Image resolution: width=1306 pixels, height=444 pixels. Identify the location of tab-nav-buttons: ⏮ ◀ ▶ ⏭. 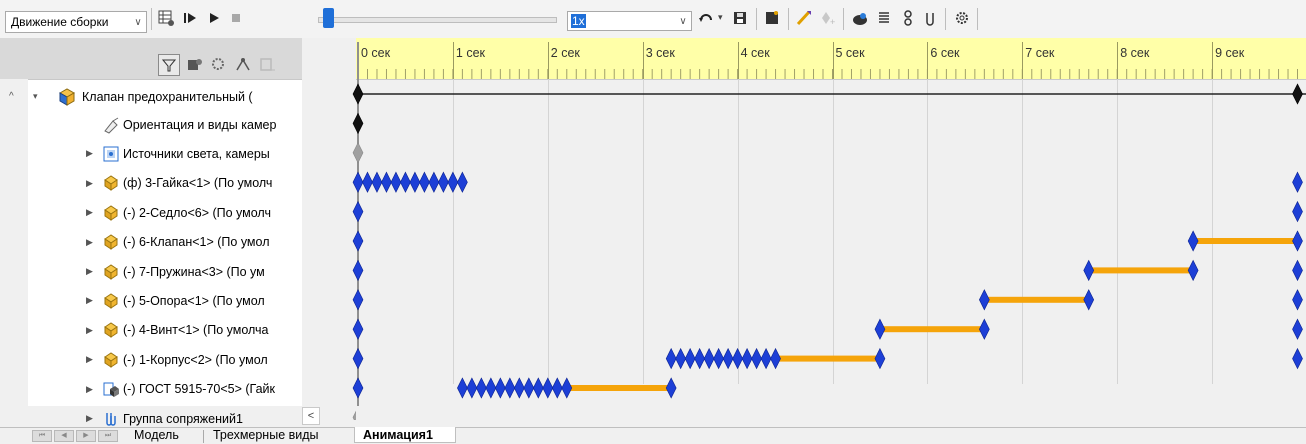
(75, 436).